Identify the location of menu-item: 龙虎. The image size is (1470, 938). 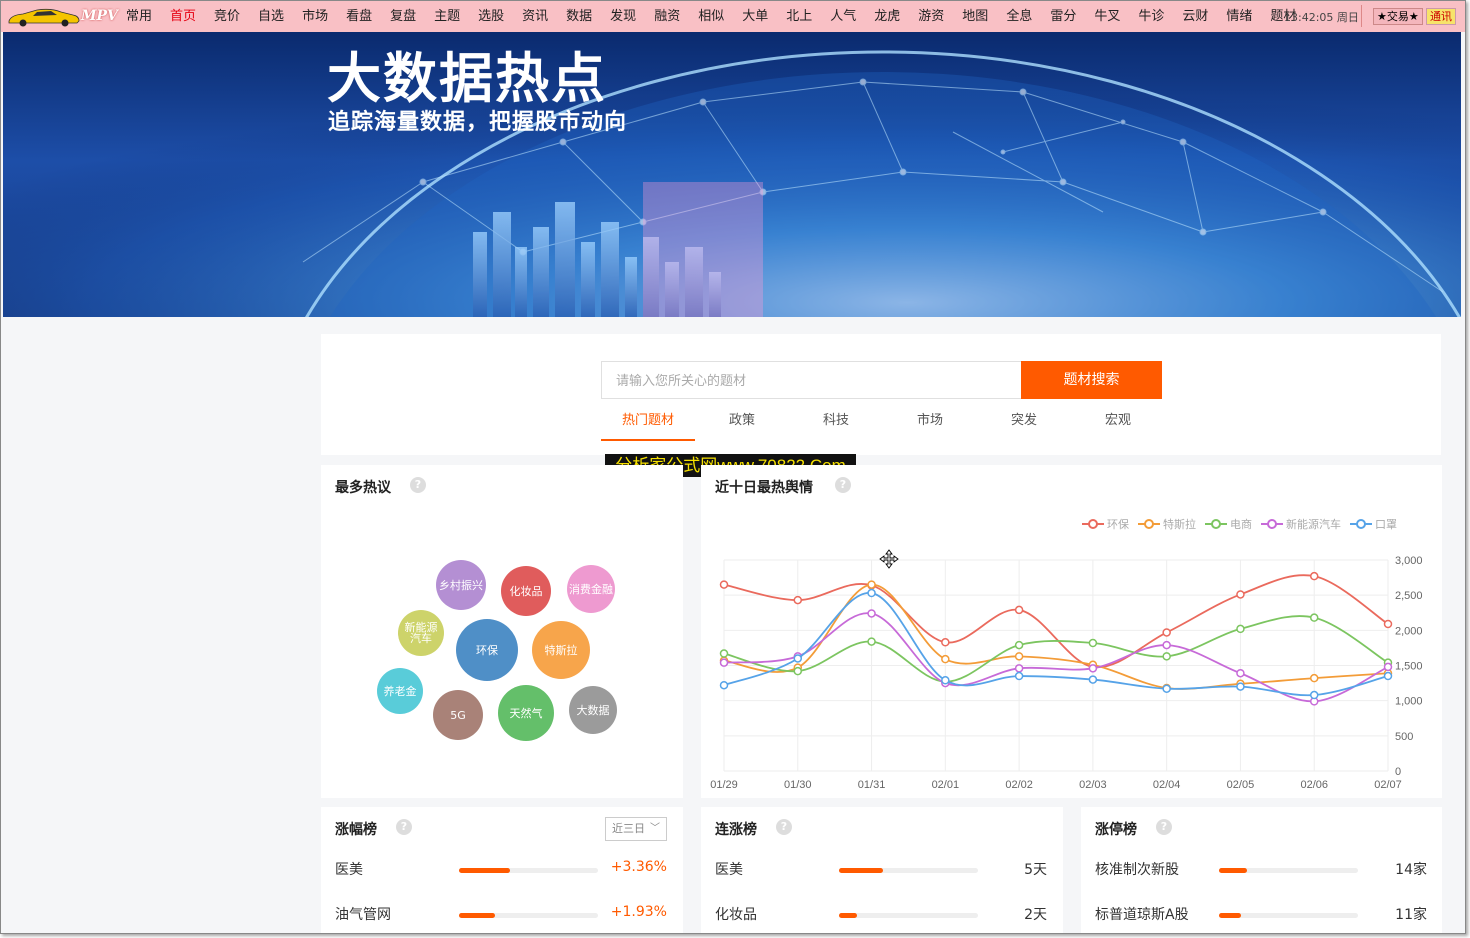
(887, 17).